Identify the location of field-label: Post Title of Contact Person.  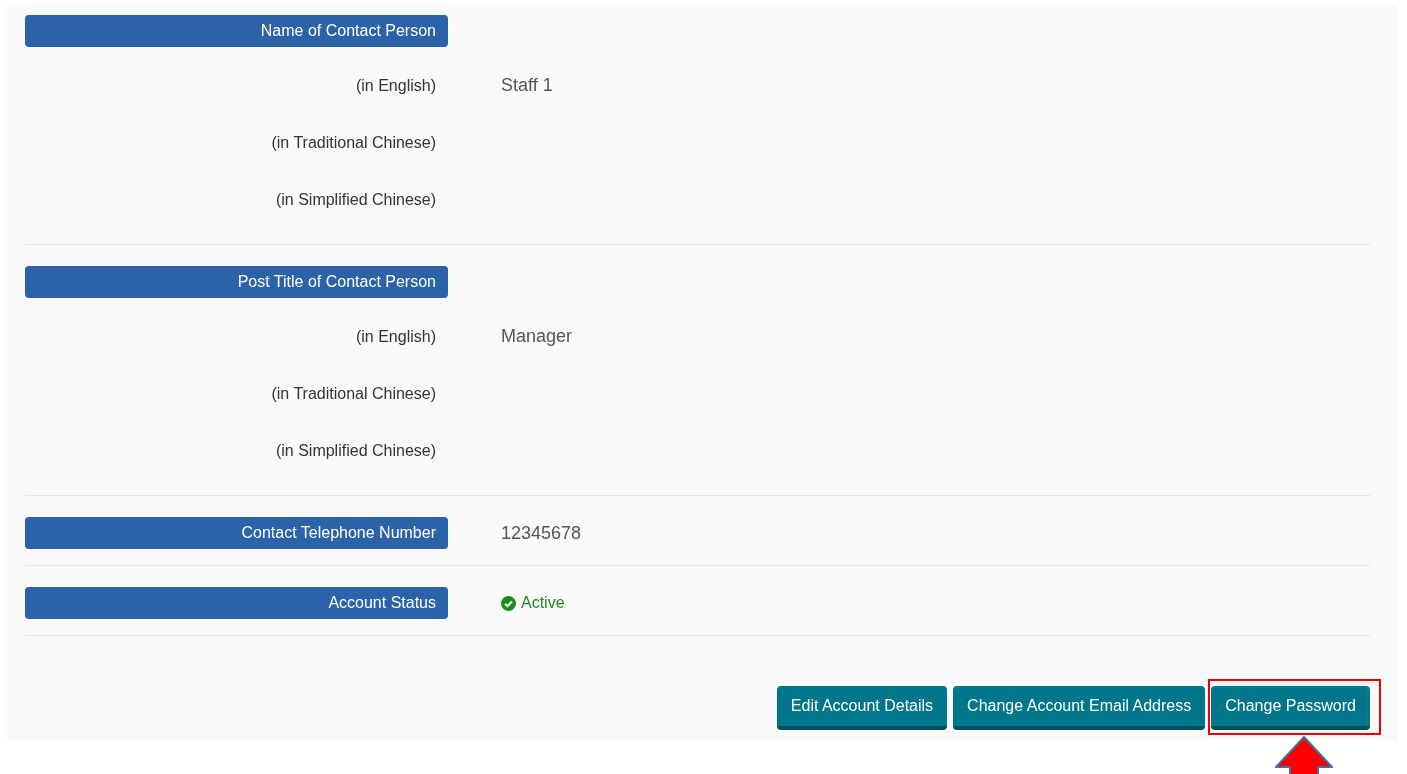
(236, 282).